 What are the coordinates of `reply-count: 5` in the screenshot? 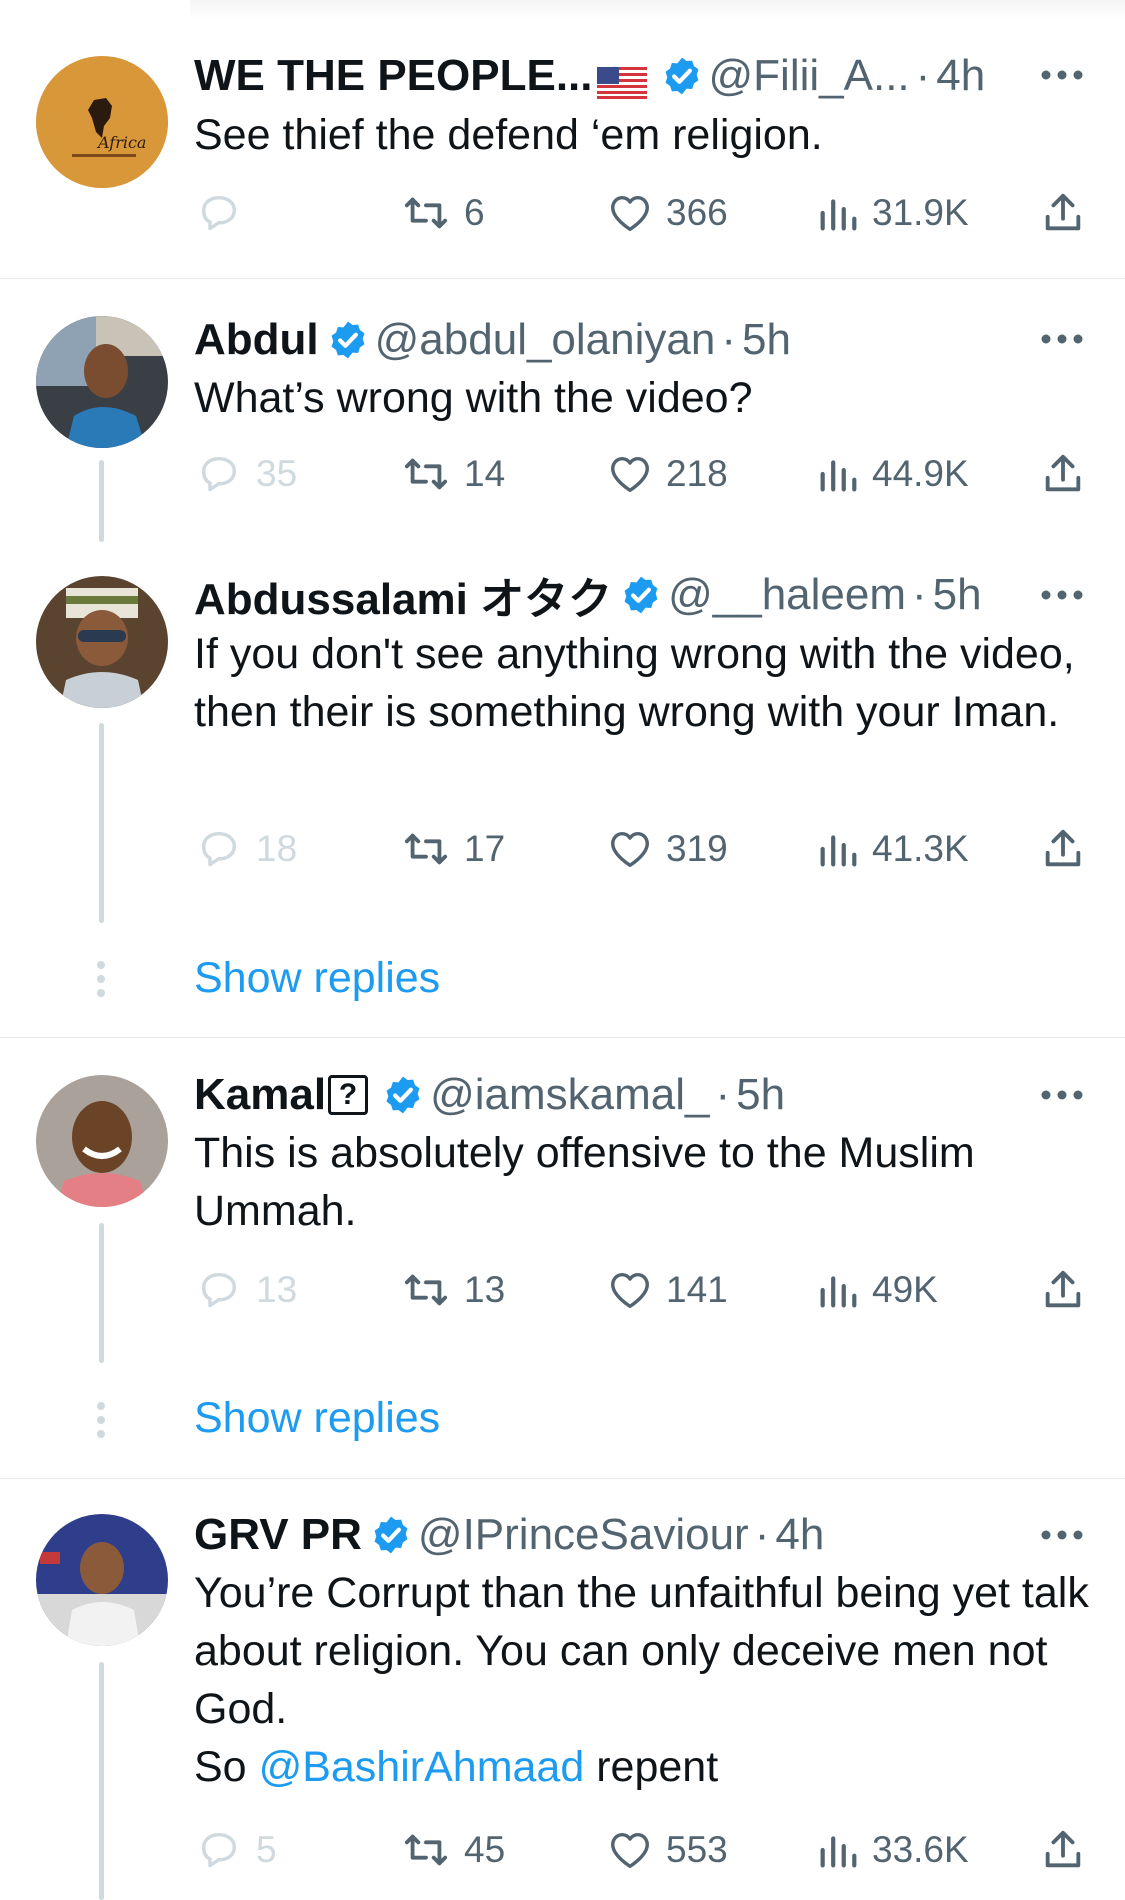 It's located at (266, 1849).